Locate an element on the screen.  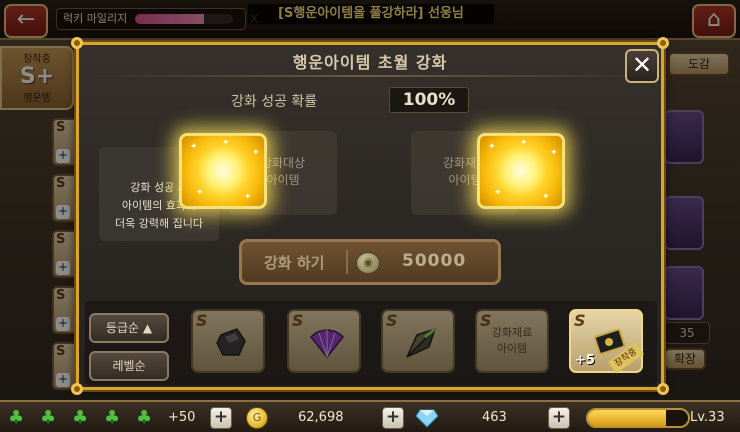
gold-coin-icon: G is located at coordinates (257, 418).